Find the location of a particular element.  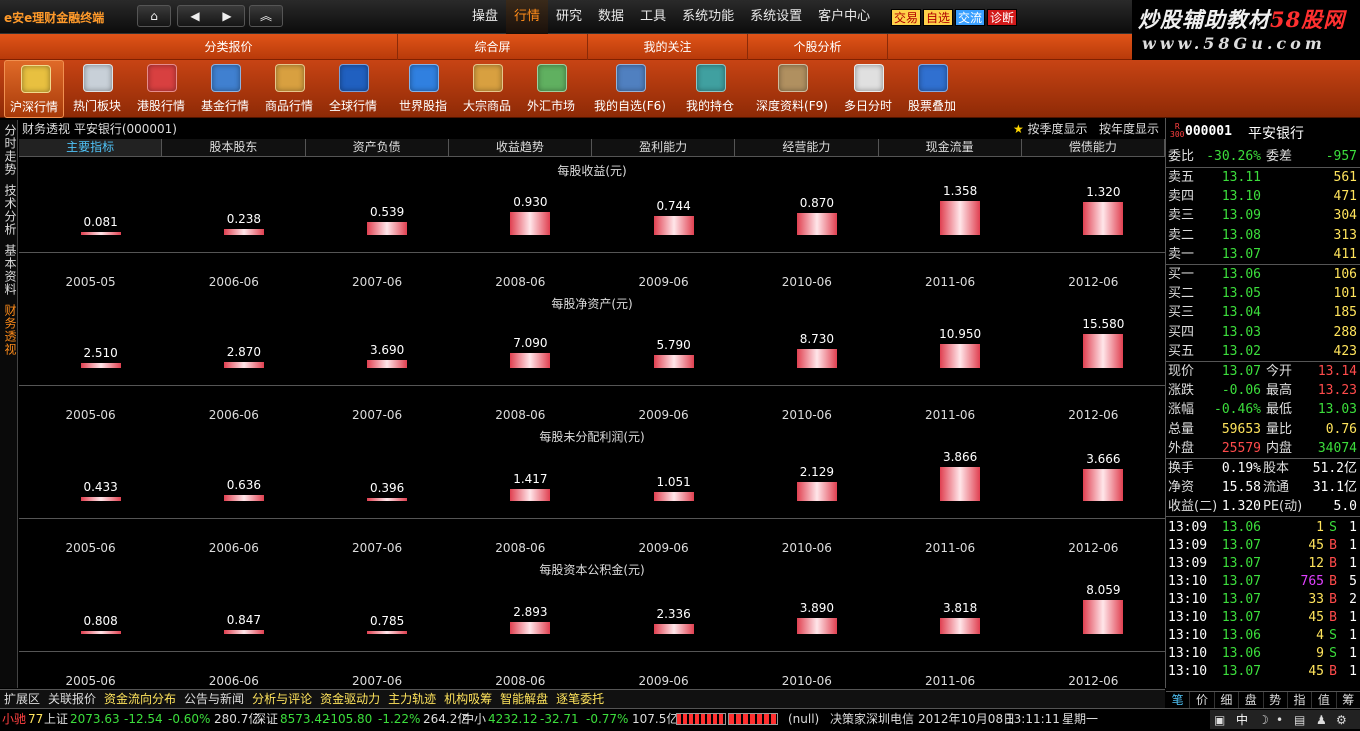

tool-12: 多日分时 is located at coordinates (868, 89).